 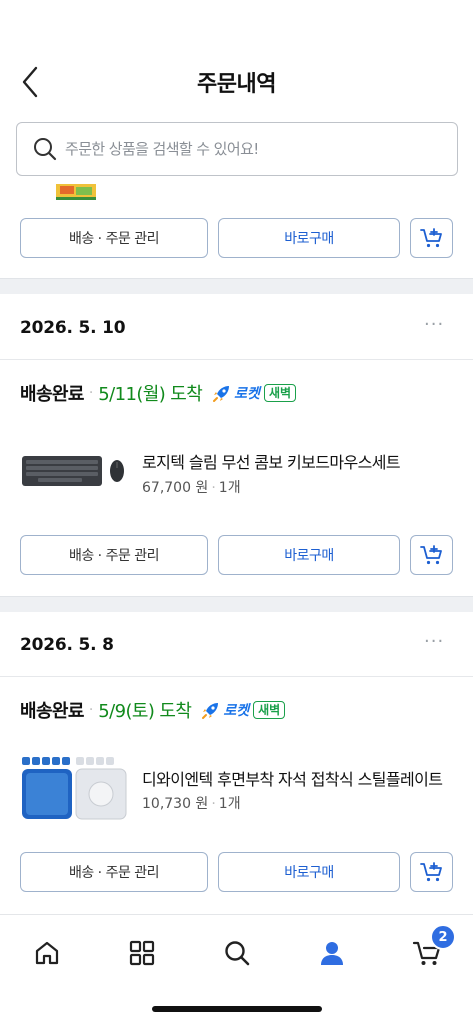 I want to click on previous-product-thumbnail, so click(x=76, y=193).